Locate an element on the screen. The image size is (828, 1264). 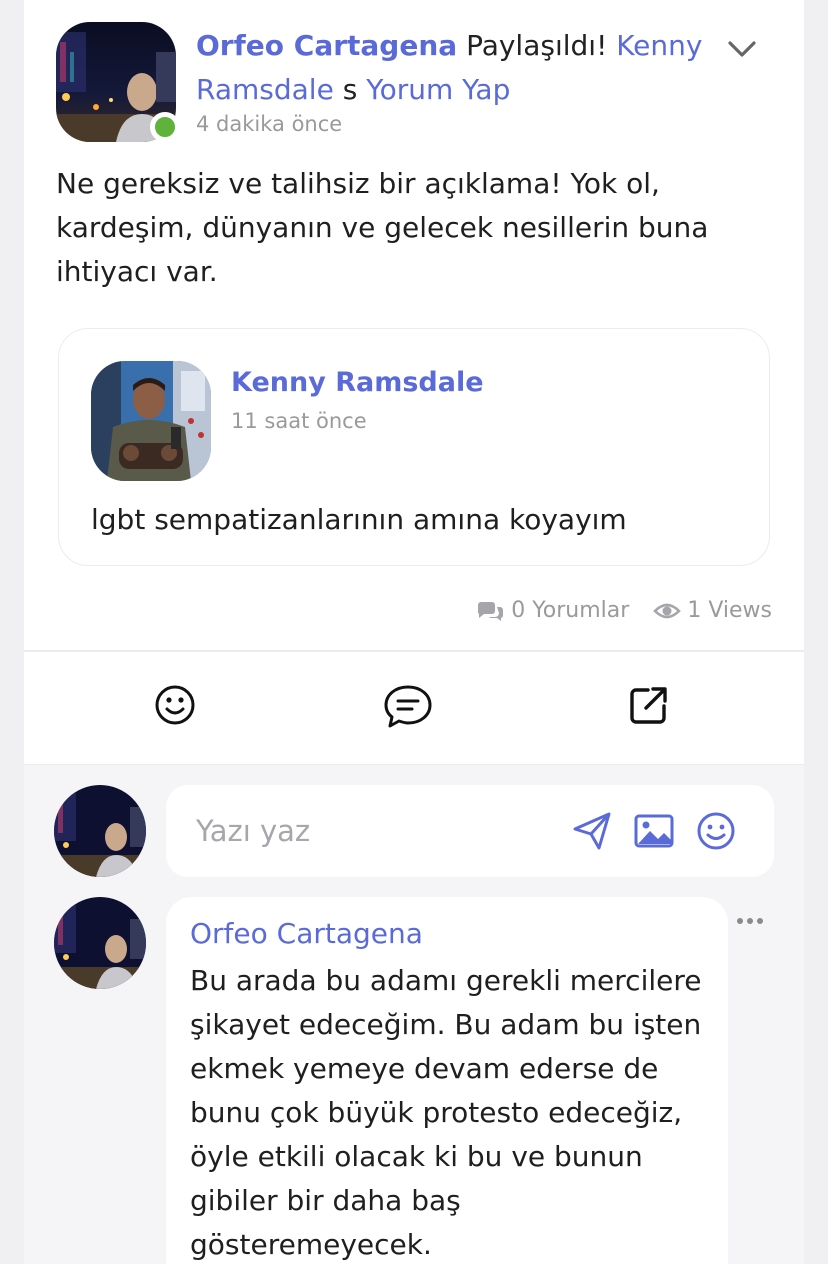
eye-icon is located at coordinates (667, 611).